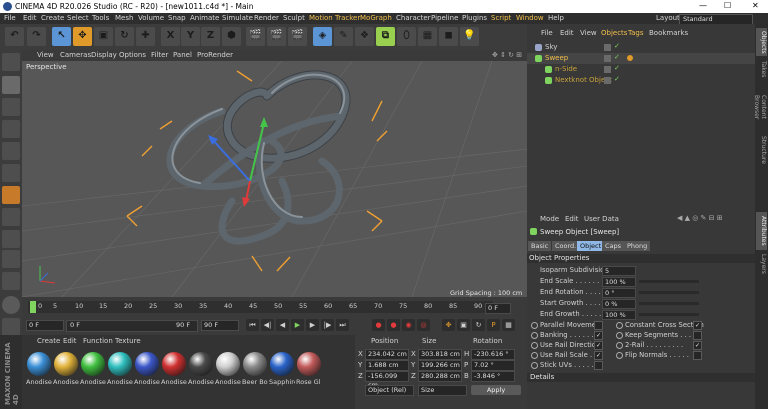  I want to click on apply-button: Apply, so click(496, 390).